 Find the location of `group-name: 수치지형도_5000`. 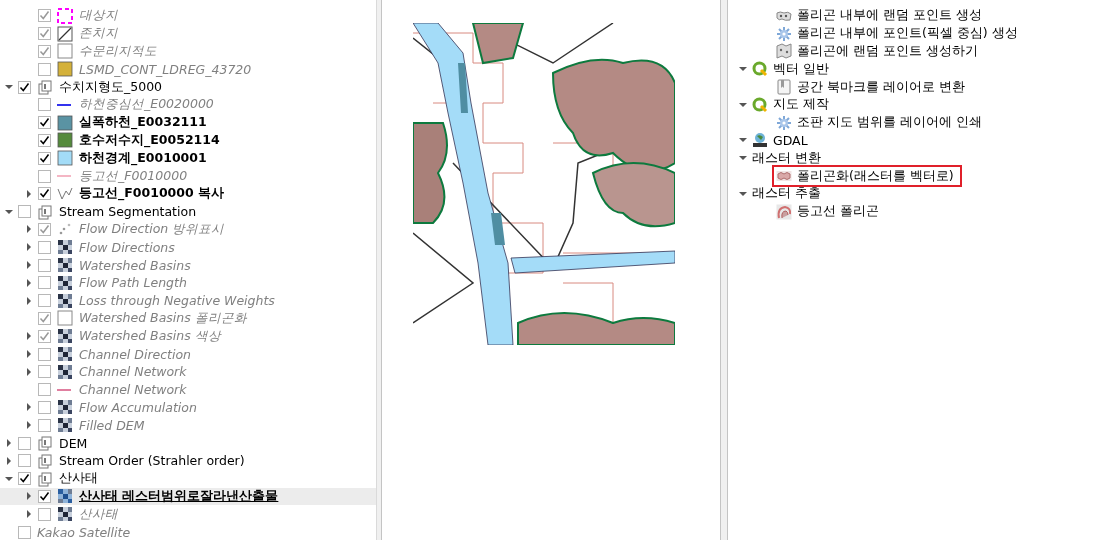

group-name: 수치지형도_5000 is located at coordinates (111, 87).